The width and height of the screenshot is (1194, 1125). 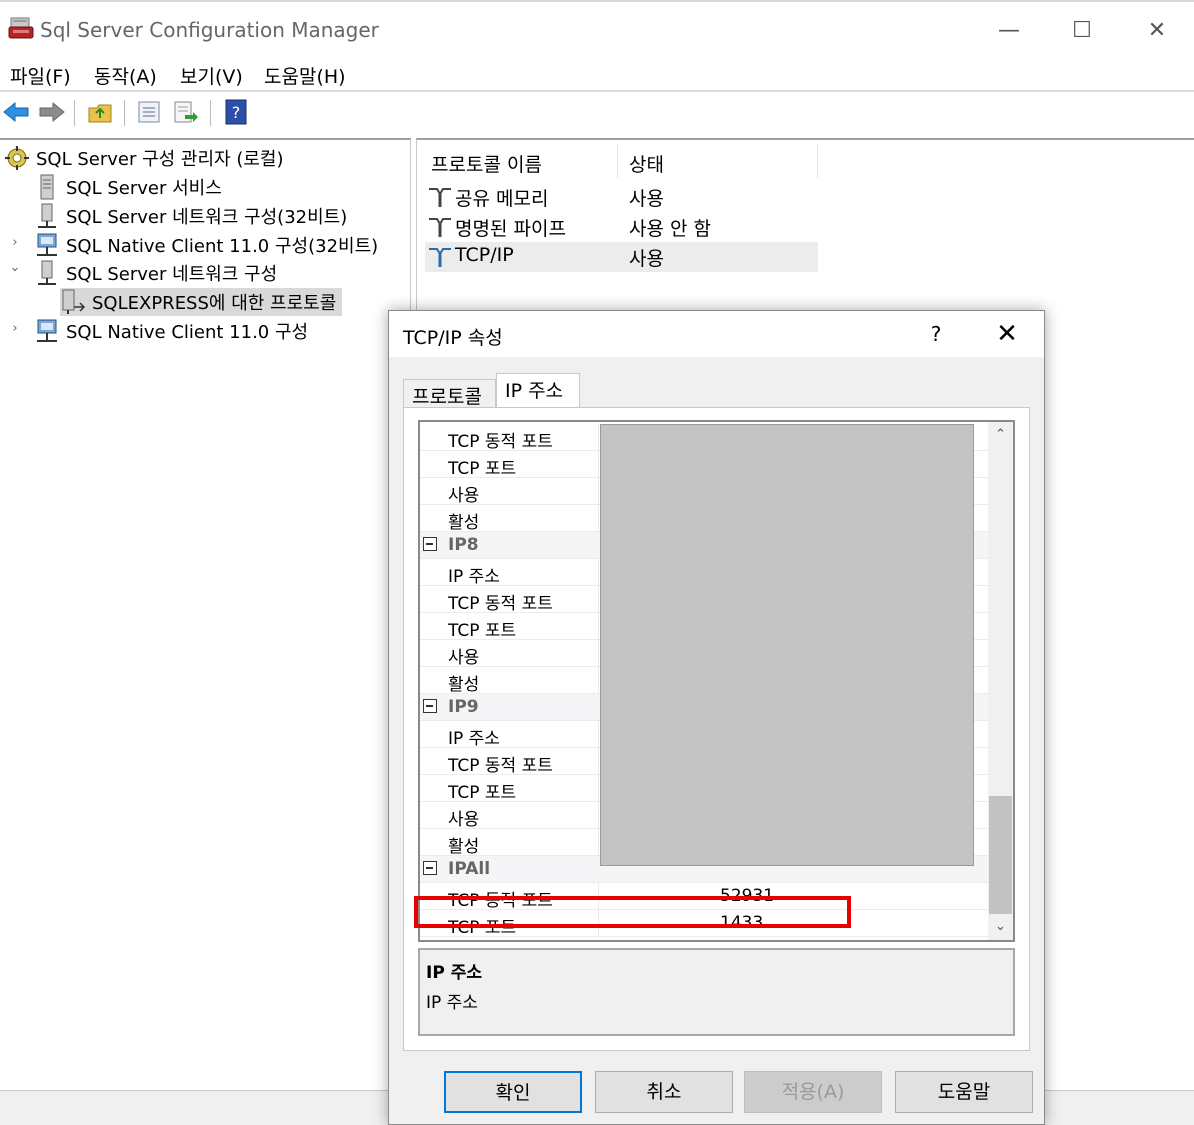 I want to click on collapse-chevron-icon: ⌄, so click(x=15, y=267).